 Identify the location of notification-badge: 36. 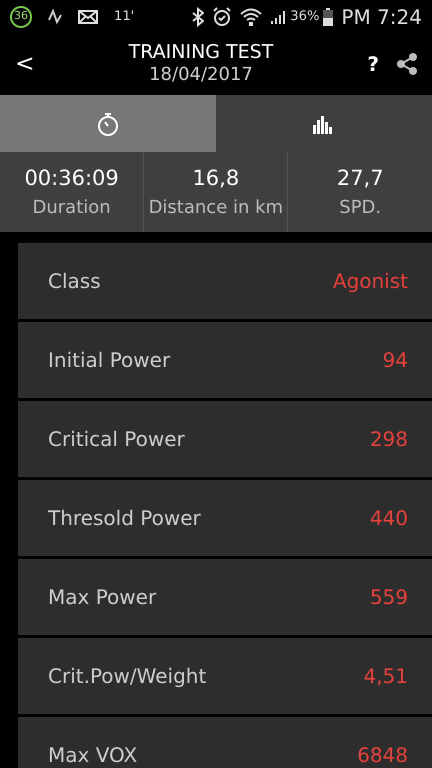
(21, 17).